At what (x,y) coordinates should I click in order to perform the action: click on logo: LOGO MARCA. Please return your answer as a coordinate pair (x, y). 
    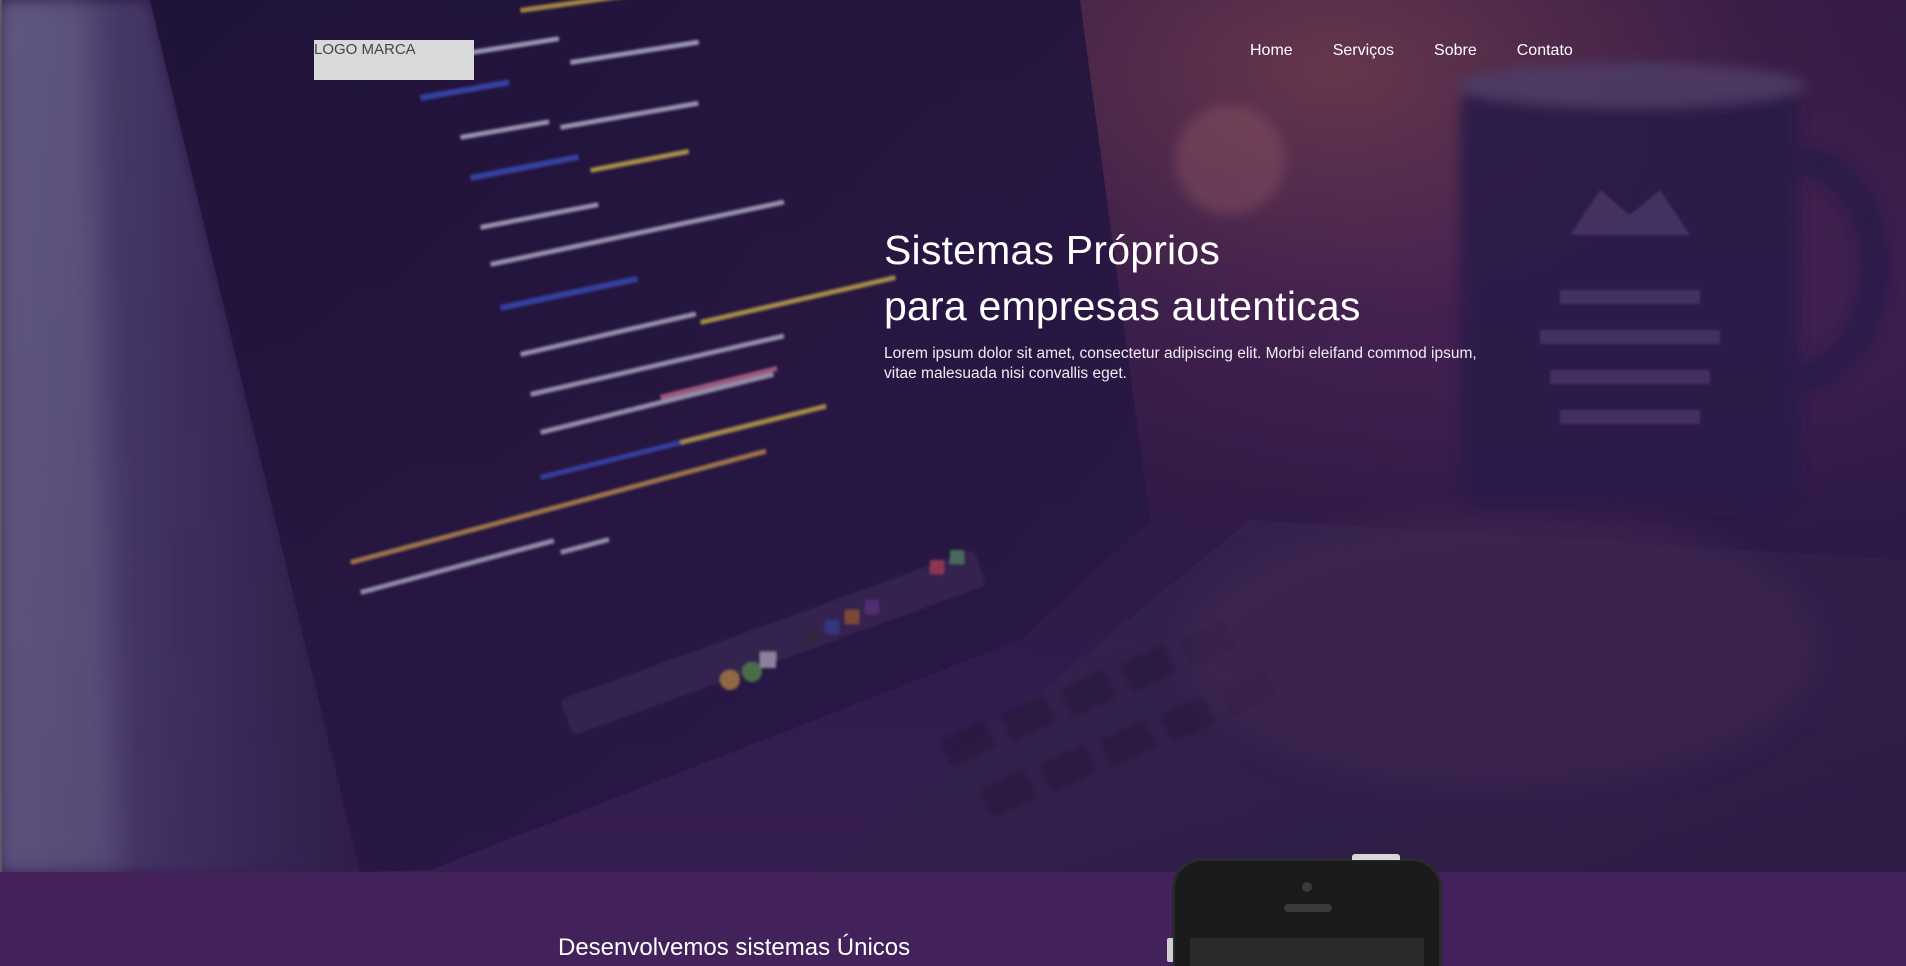
    Looking at the image, I should click on (394, 60).